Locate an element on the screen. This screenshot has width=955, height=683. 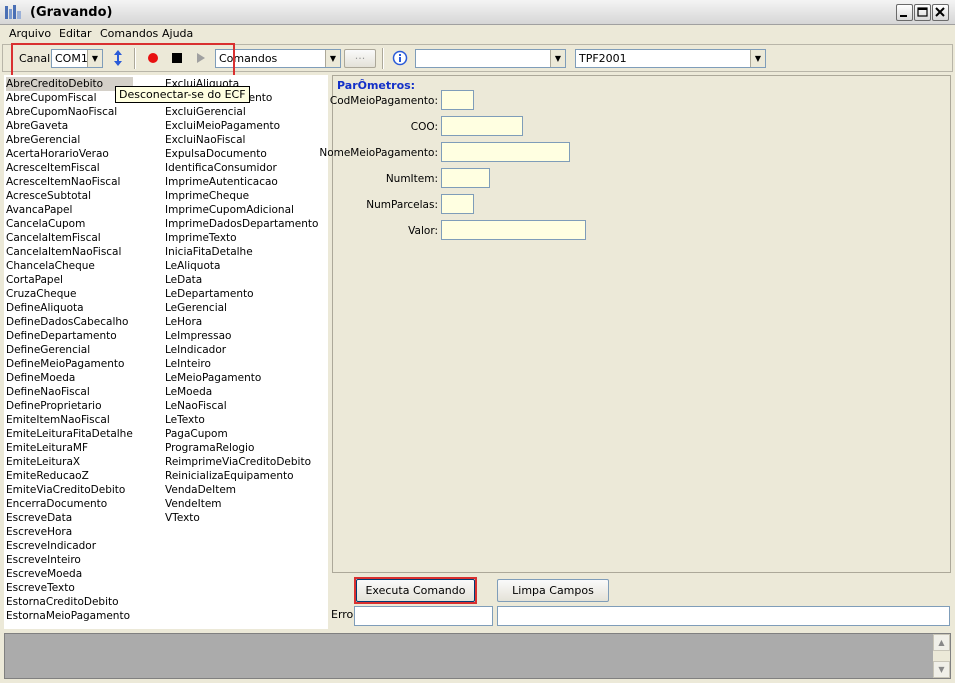
nomemeiopagamento-input is located at coordinates (505, 152).